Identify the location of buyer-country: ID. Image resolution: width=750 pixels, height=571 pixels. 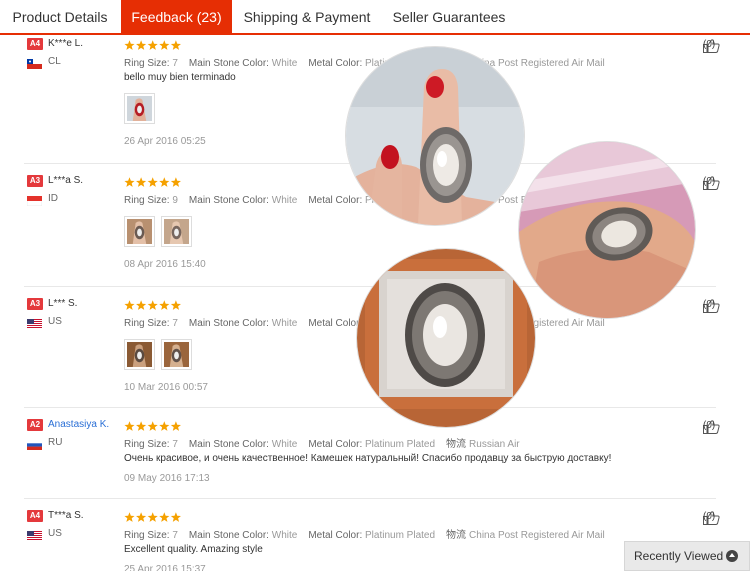
(53, 198).